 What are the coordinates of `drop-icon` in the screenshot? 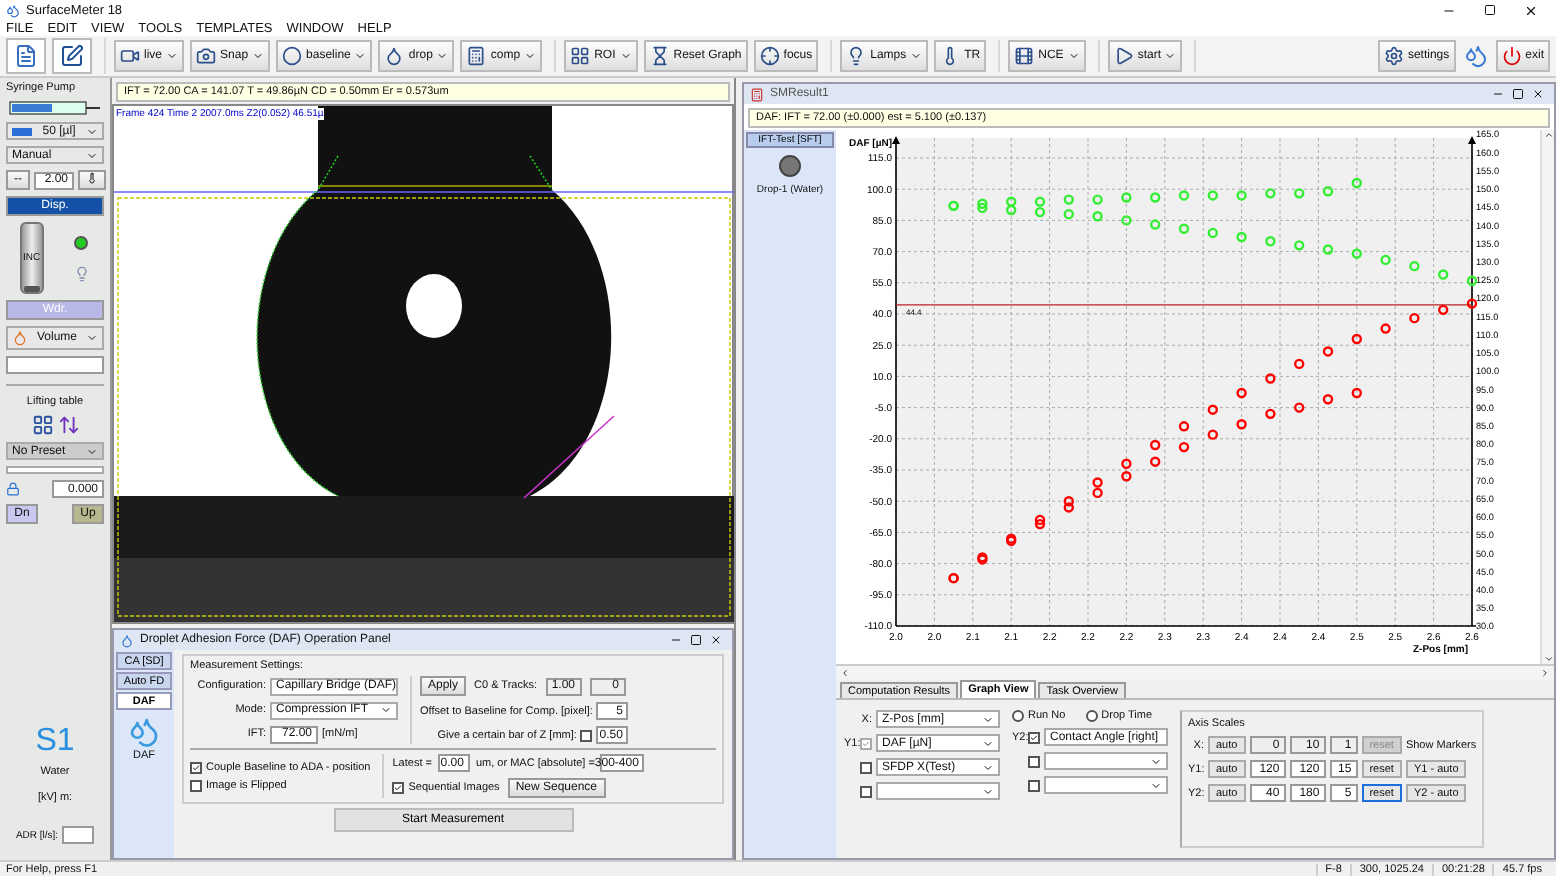 It's located at (790, 166).